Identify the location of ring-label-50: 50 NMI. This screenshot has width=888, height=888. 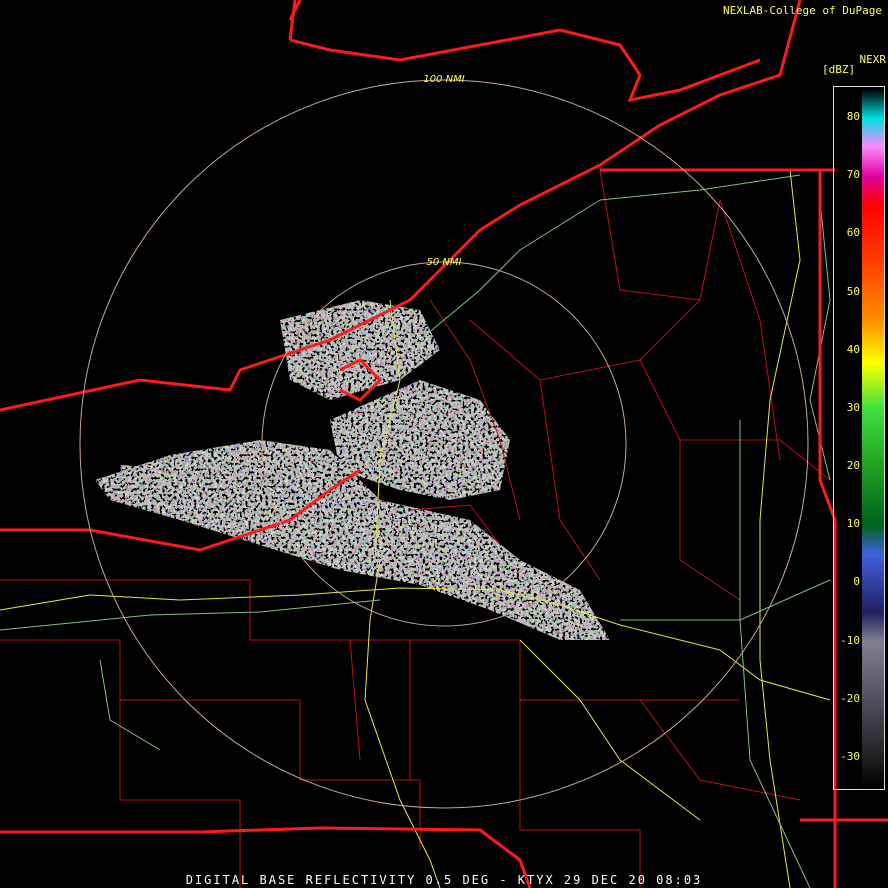
(444, 262).